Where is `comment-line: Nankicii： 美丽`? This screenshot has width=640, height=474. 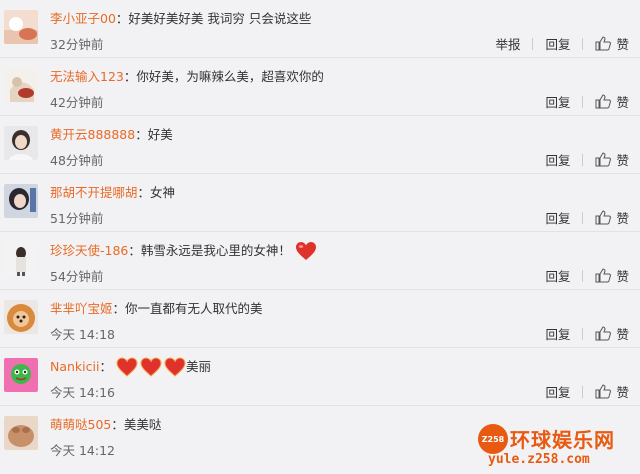
comment-line: Nankicii： 美丽 is located at coordinates (130, 367).